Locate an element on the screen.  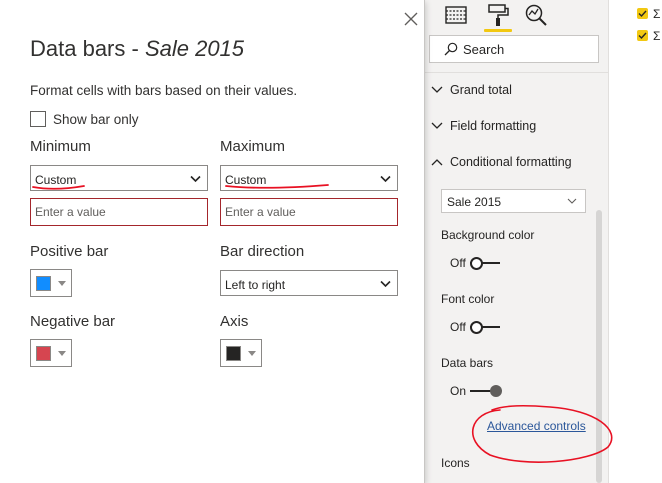
maximum-type-select: Custom is located at coordinates (309, 178).